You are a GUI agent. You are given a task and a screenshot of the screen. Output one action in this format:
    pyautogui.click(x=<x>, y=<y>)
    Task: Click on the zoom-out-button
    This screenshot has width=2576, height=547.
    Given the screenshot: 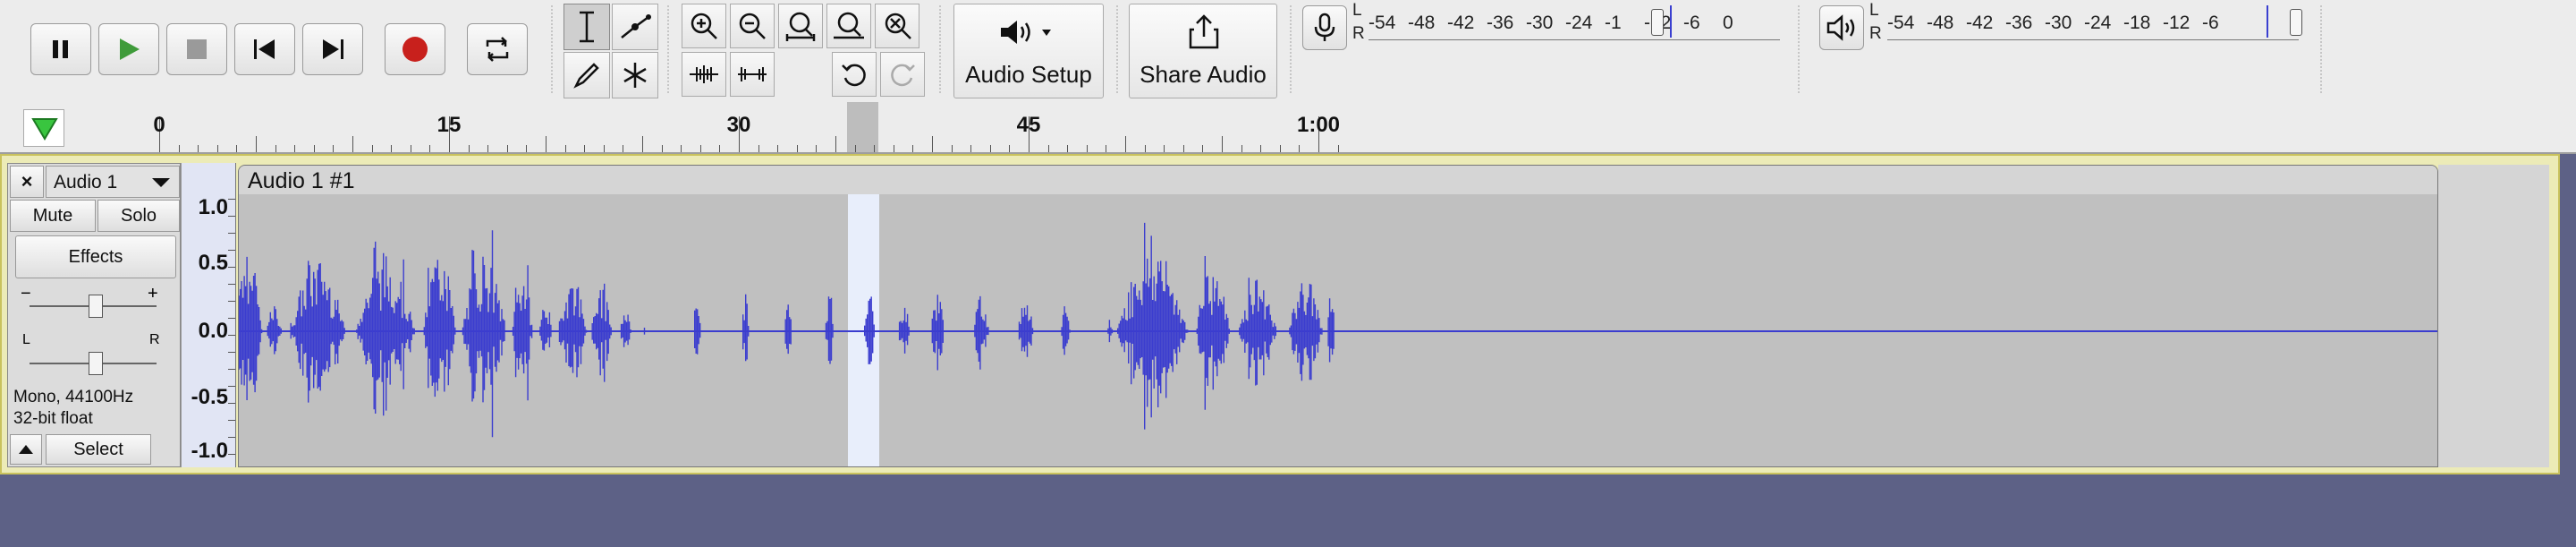 What is the action you would take?
    pyautogui.click(x=752, y=26)
    